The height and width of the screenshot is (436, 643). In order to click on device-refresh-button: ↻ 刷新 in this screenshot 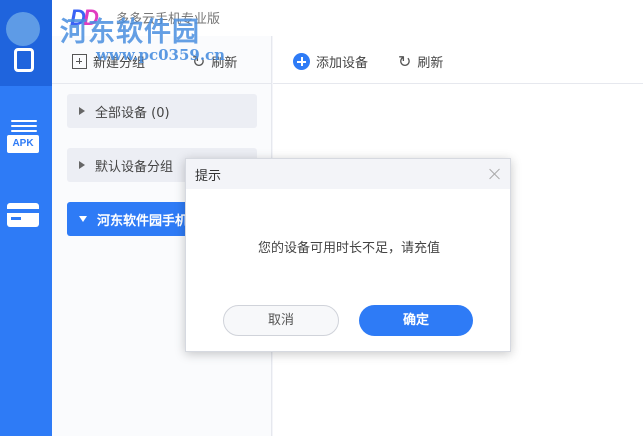, I will do `click(420, 61)`.